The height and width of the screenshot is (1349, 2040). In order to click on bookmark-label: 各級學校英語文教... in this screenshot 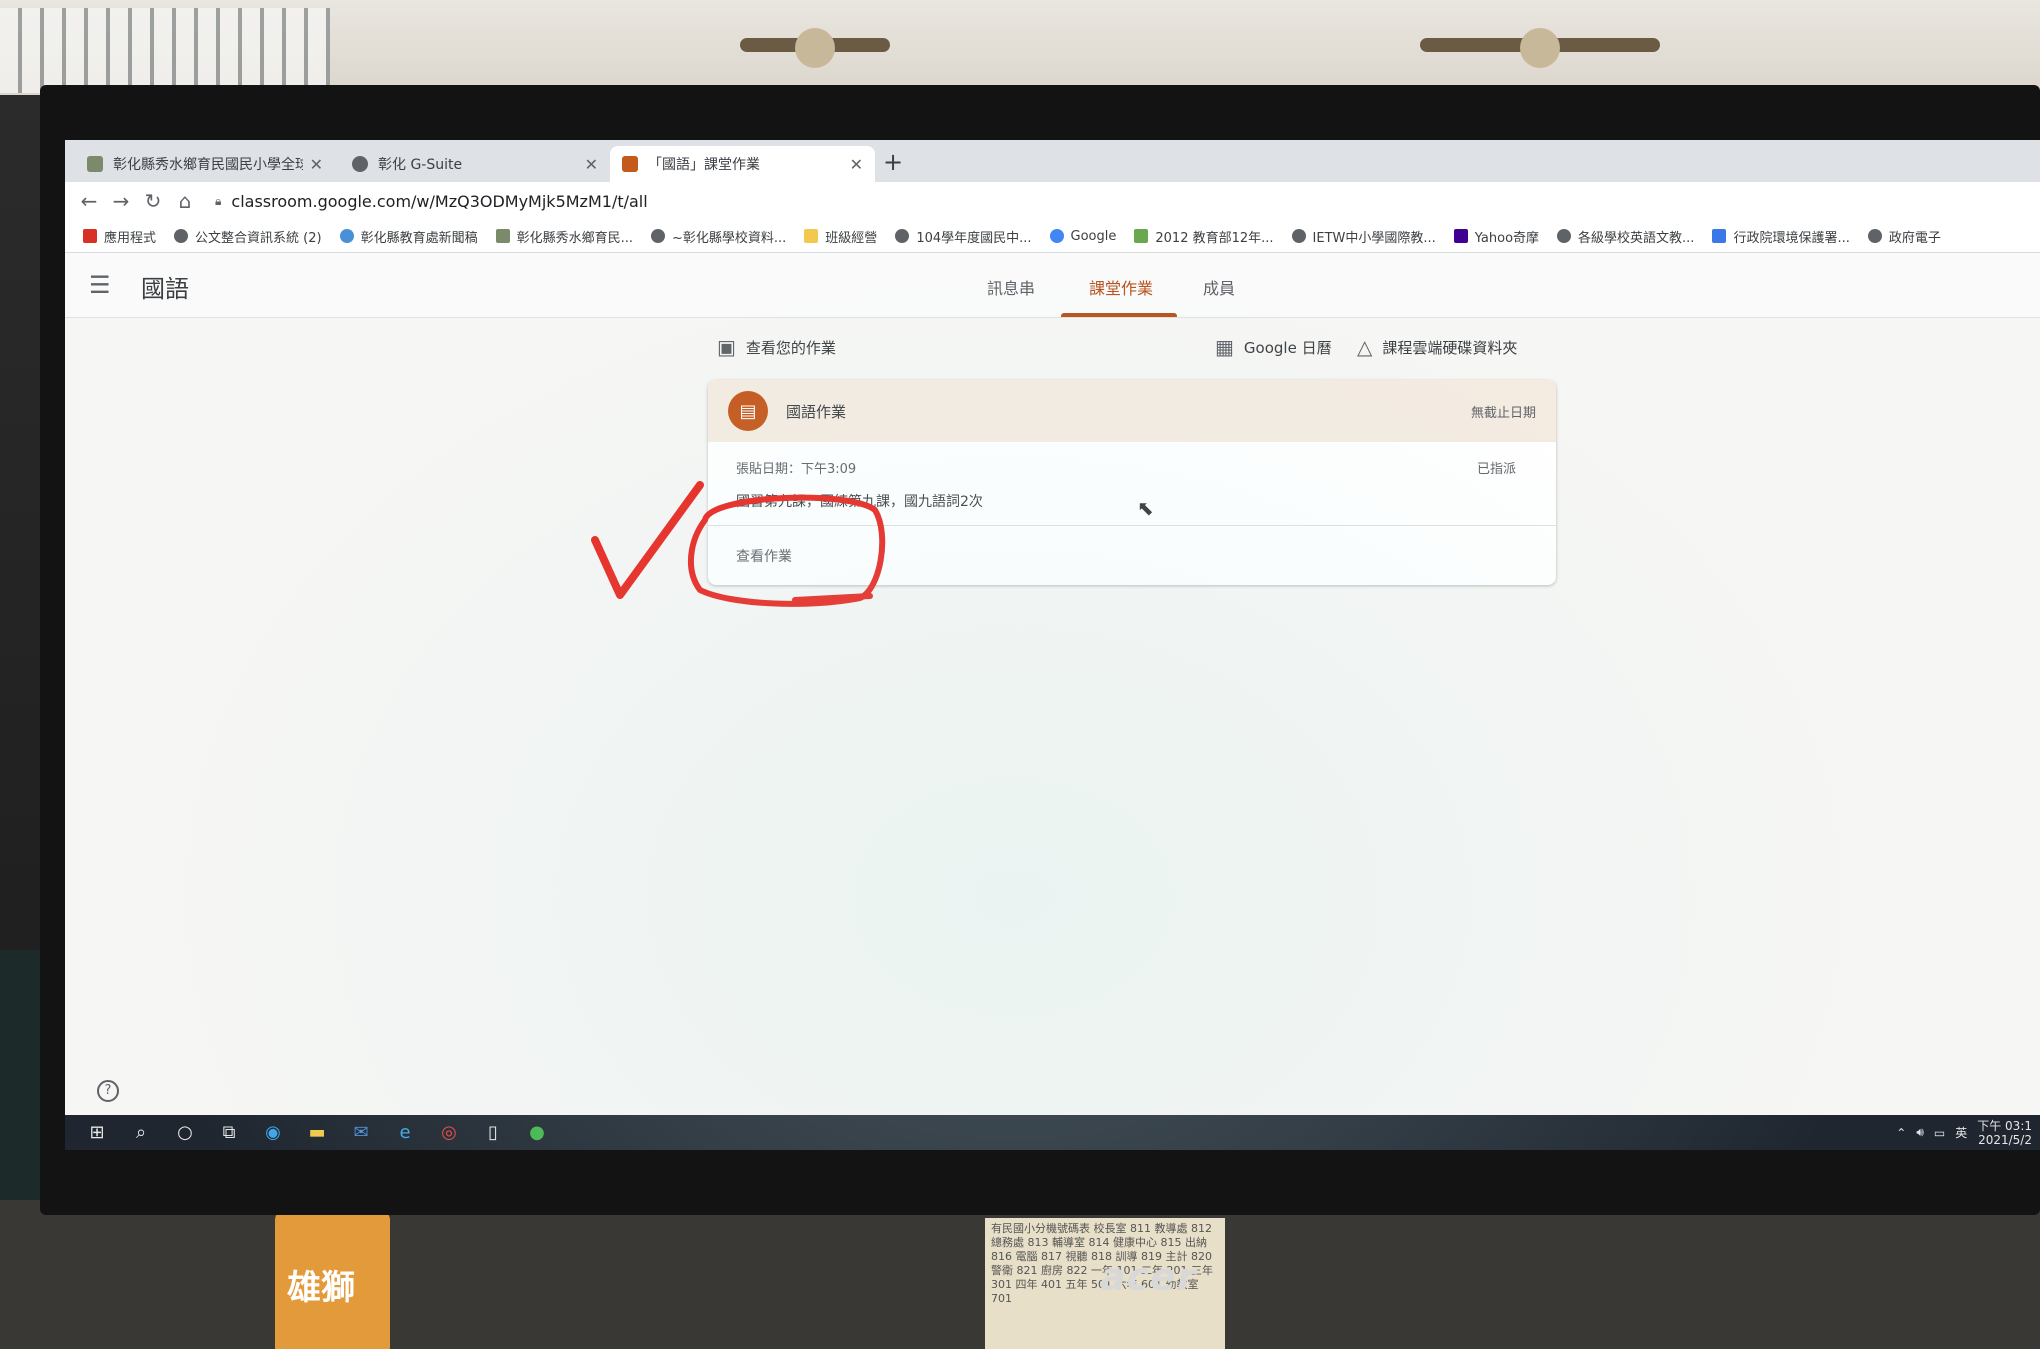, I will do `click(1636, 238)`.